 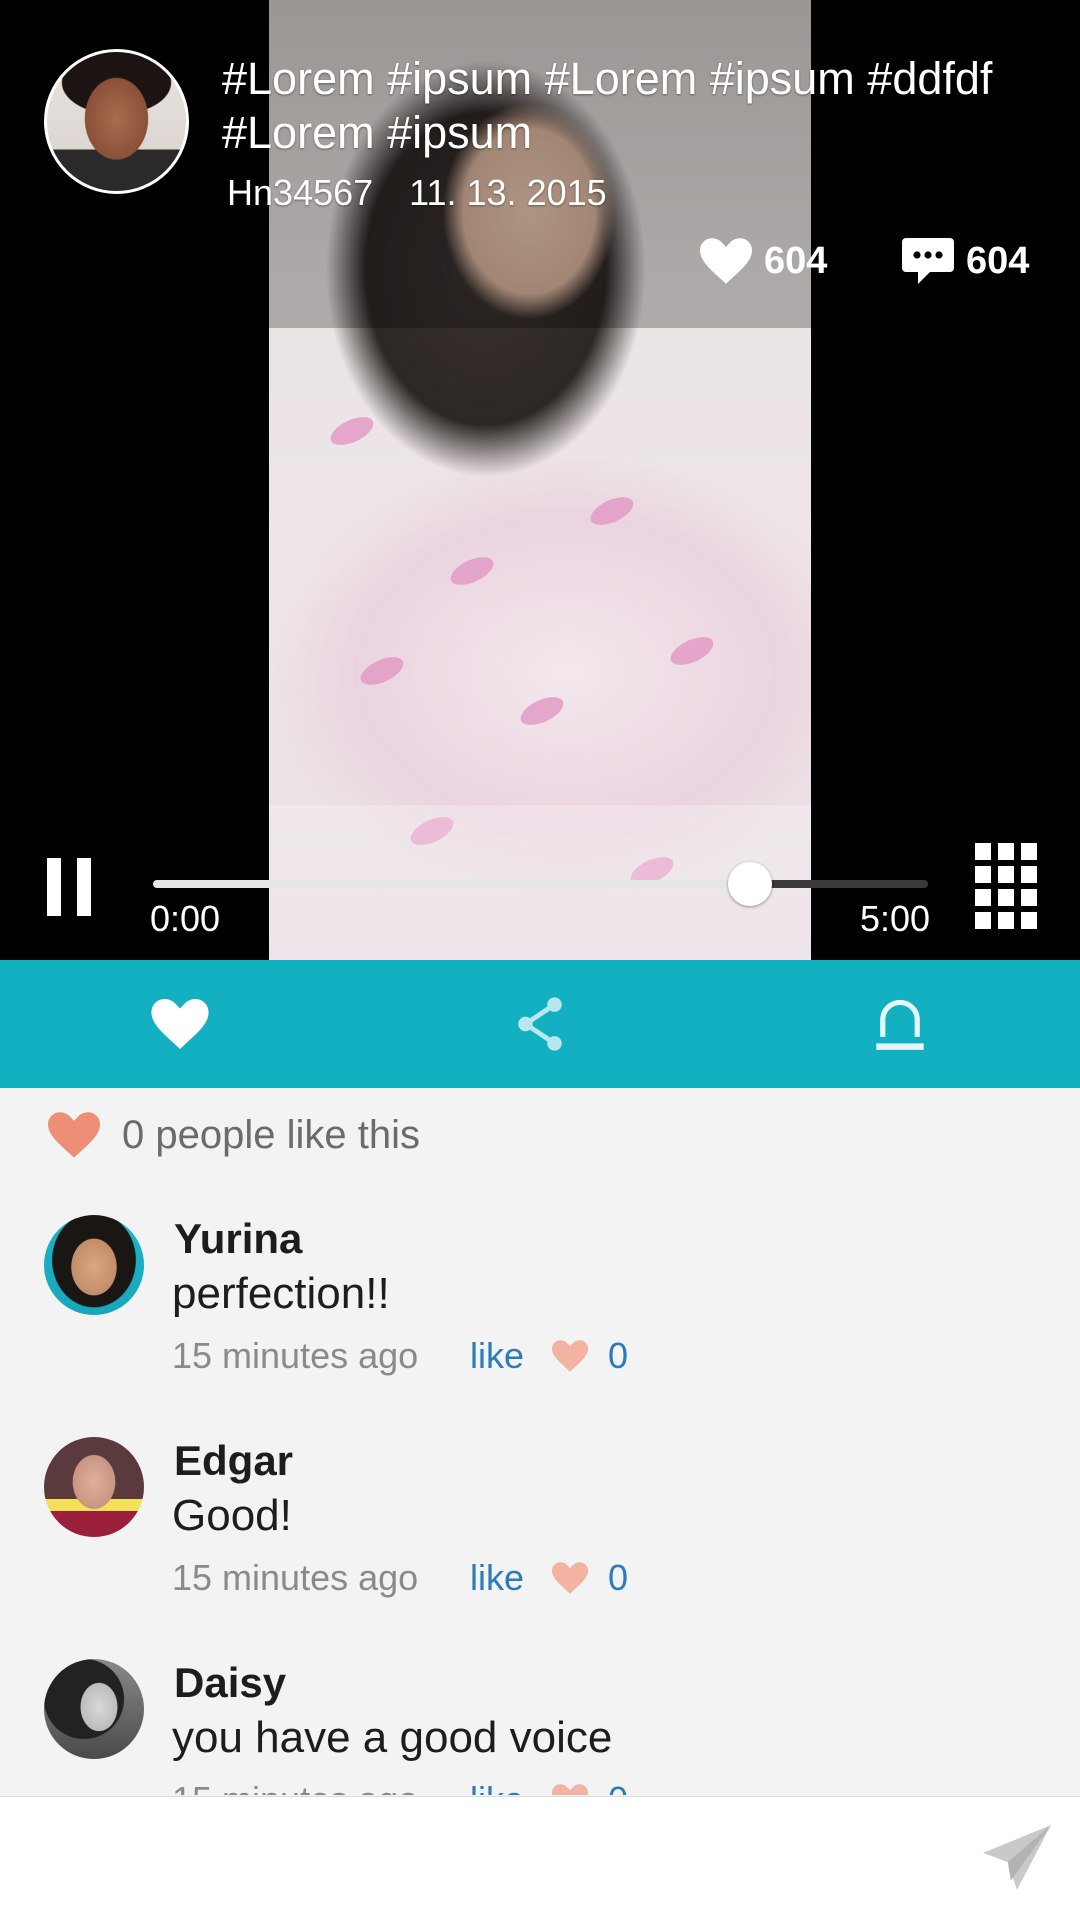 What do you see at coordinates (607, 78) in the screenshot?
I see `hashtags-line-1: #Lorem #ipsum #Lorem #ipsum #ddfdf` at bounding box center [607, 78].